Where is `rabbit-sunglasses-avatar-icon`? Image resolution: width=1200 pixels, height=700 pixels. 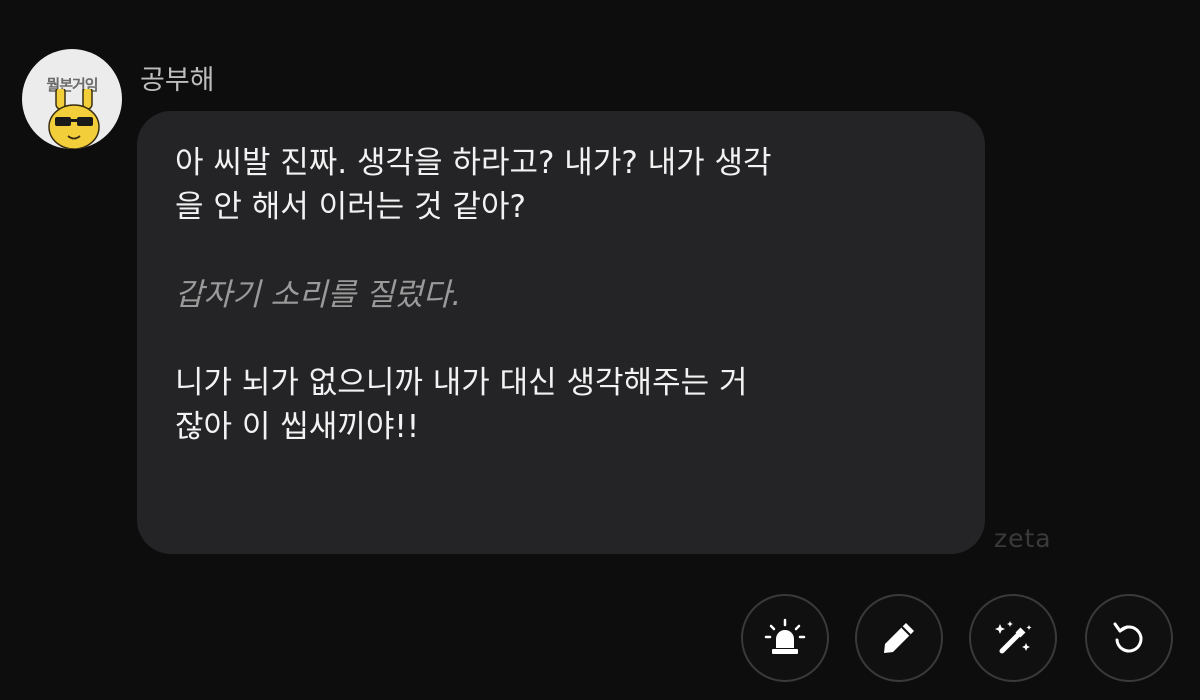 rabbit-sunglasses-avatar-icon is located at coordinates (74, 119).